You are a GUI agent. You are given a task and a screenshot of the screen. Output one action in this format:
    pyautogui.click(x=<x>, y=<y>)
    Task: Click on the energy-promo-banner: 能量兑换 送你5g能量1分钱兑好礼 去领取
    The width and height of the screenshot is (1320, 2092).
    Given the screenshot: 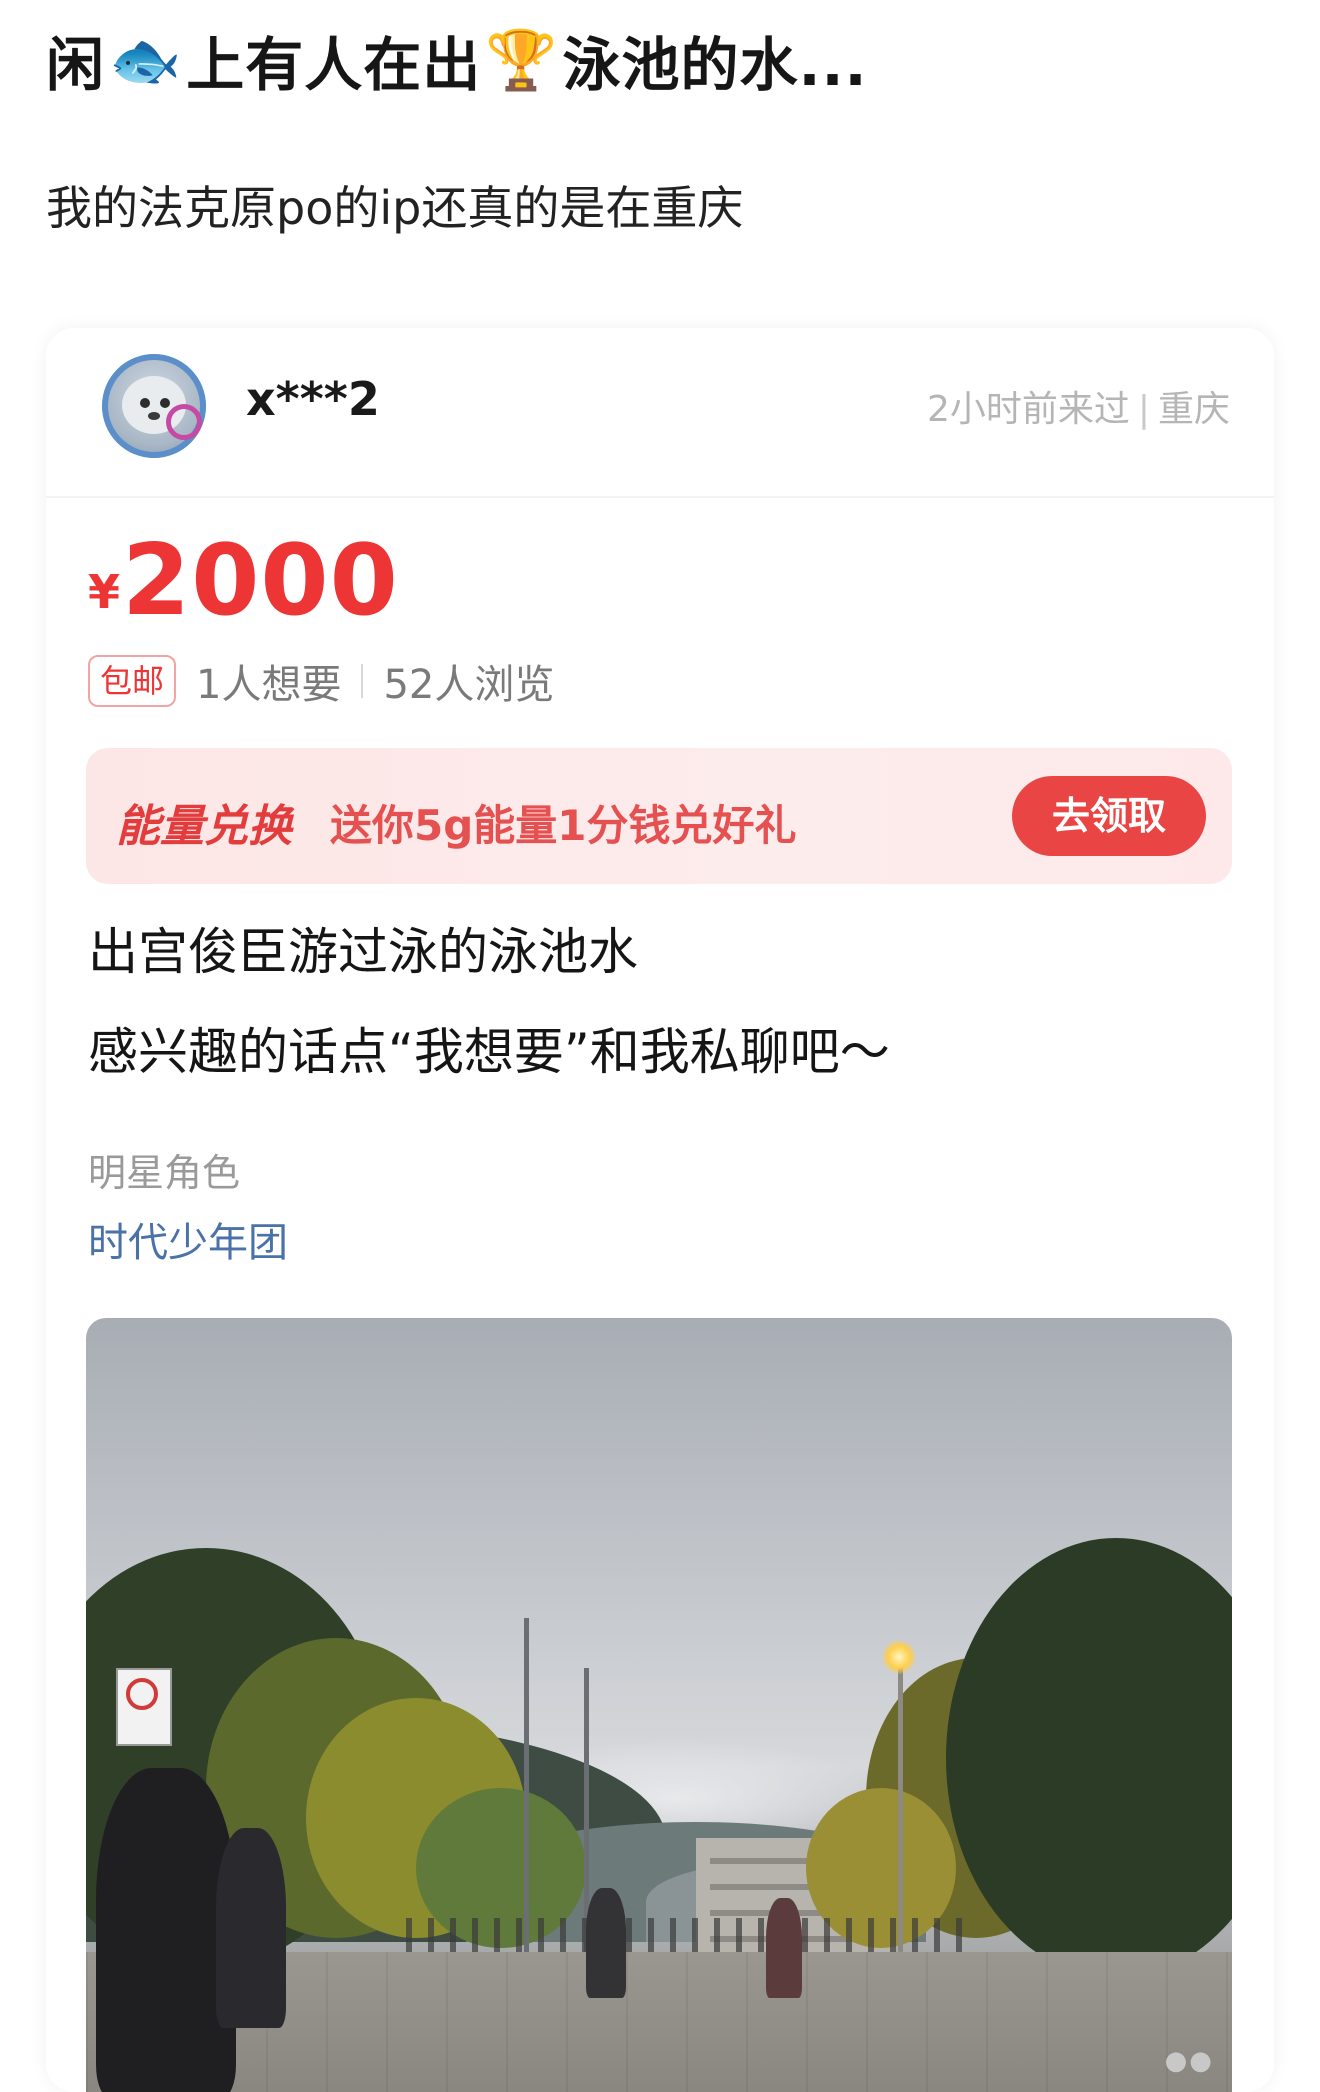 What is the action you would take?
    pyautogui.click(x=659, y=816)
    